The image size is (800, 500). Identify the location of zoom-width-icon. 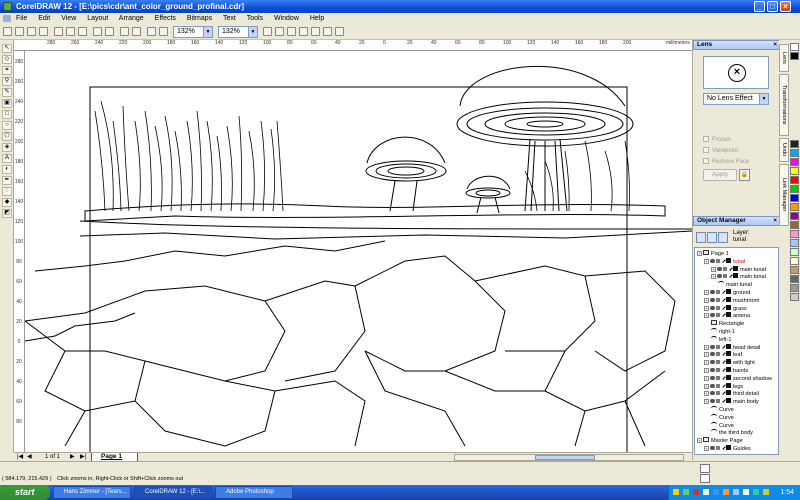
(327, 31).